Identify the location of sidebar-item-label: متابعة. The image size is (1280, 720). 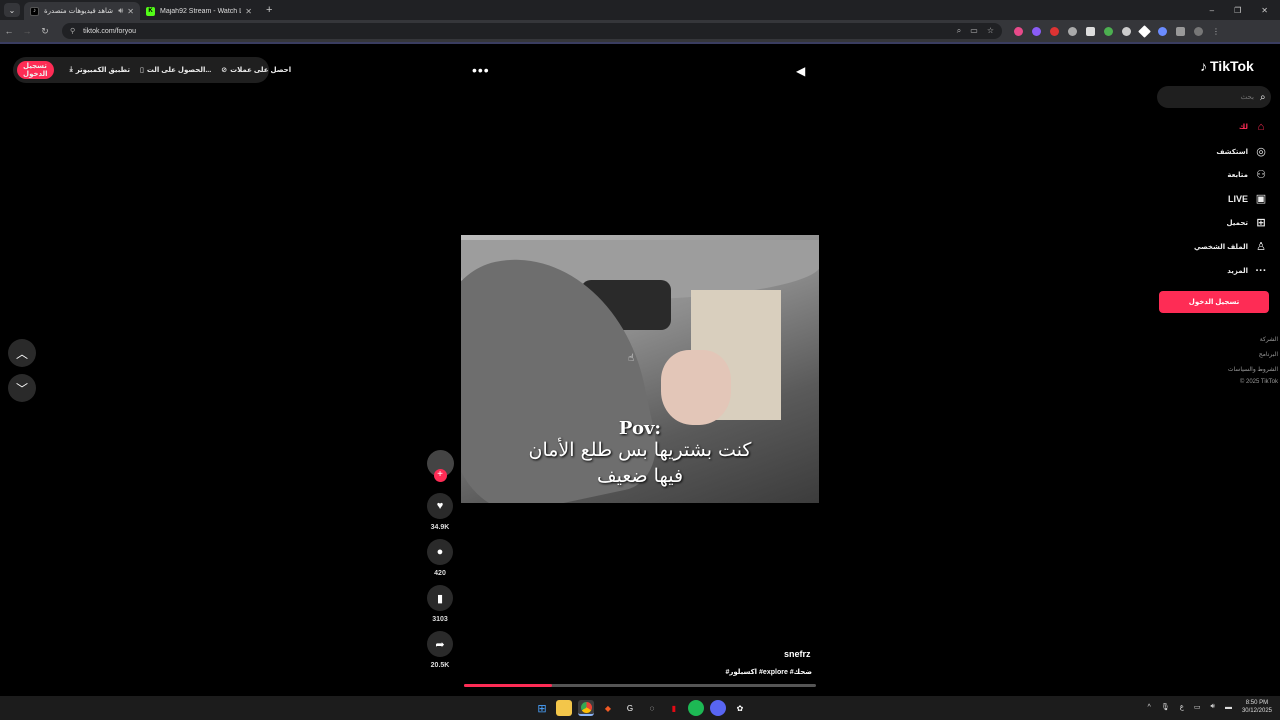
(1237, 175).